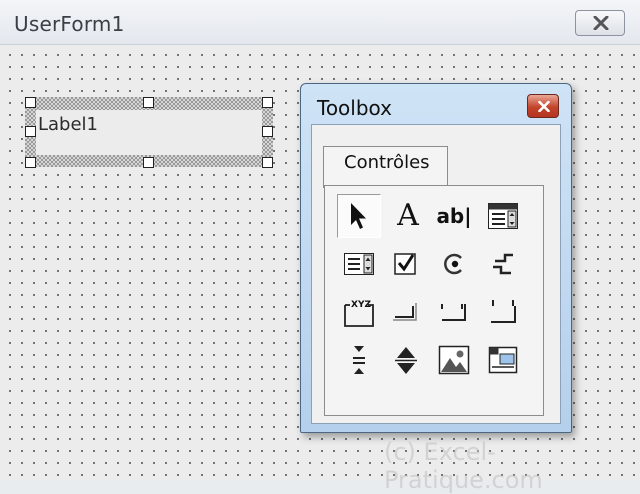 The height and width of the screenshot is (494, 640). I want to click on pointer-arrow-icon, so click(358, 216).